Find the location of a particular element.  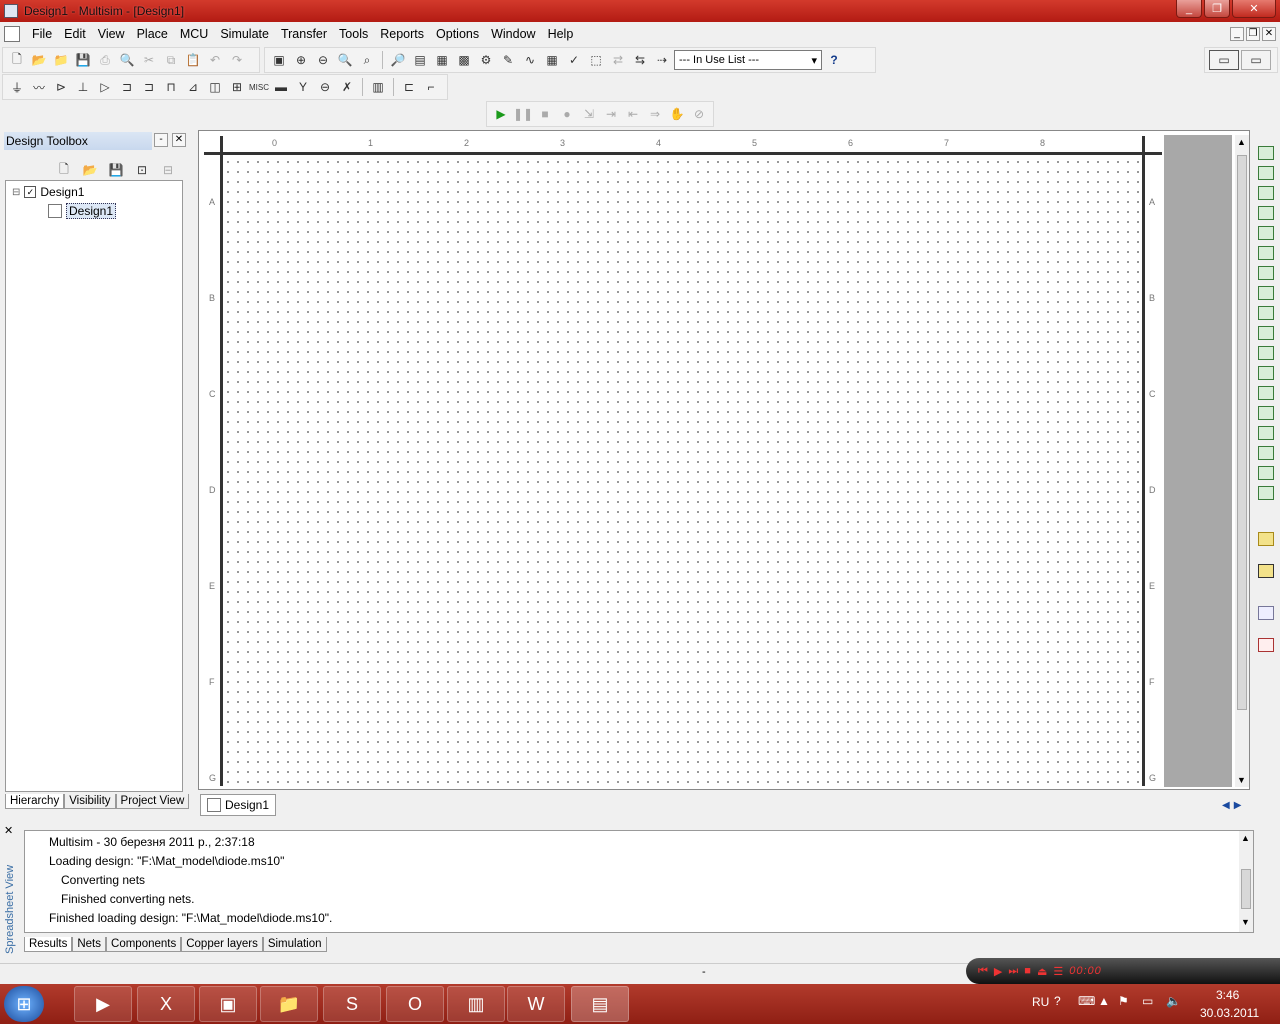

full-screen-icon: ▣ is located at coordinates (279, 60).